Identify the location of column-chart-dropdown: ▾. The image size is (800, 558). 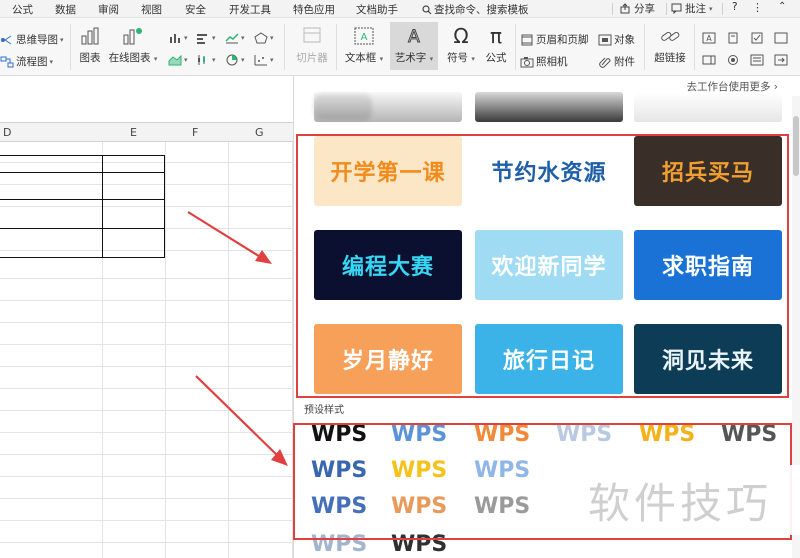
(178, 38).